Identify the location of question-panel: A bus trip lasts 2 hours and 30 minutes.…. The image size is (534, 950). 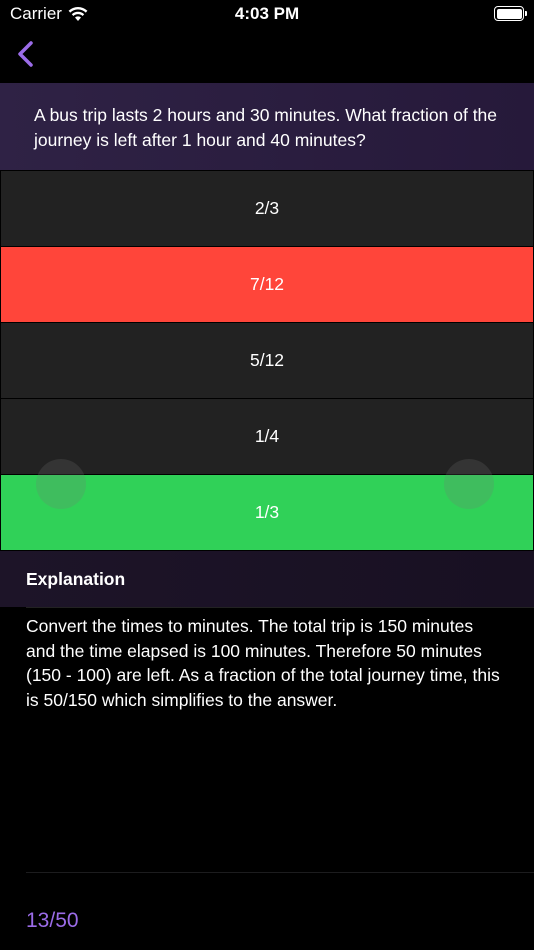
(267, 126).